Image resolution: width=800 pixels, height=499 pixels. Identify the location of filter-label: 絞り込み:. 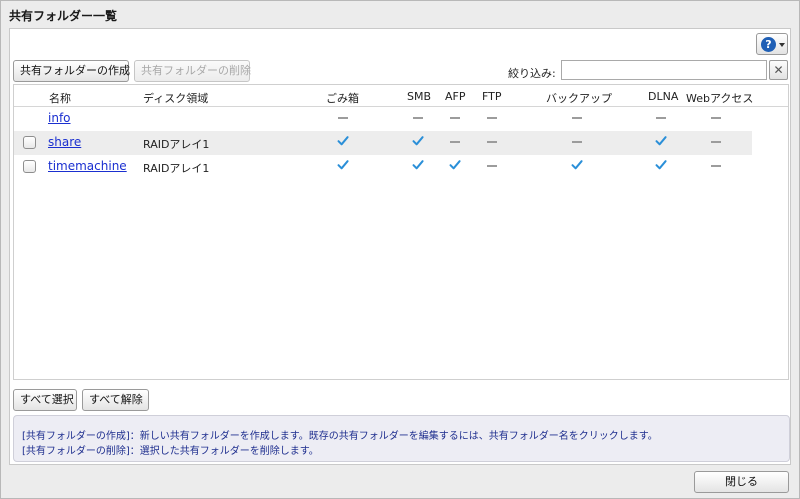
(532, 73).